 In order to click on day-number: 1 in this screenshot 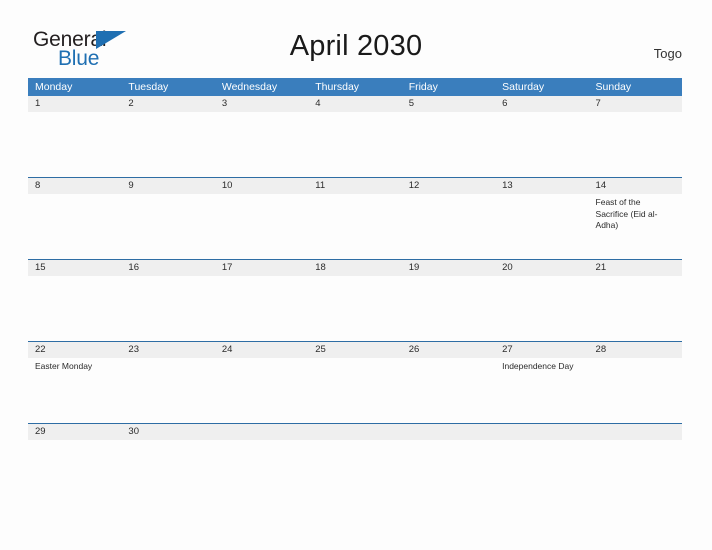, I will do `click(74, 104)`.